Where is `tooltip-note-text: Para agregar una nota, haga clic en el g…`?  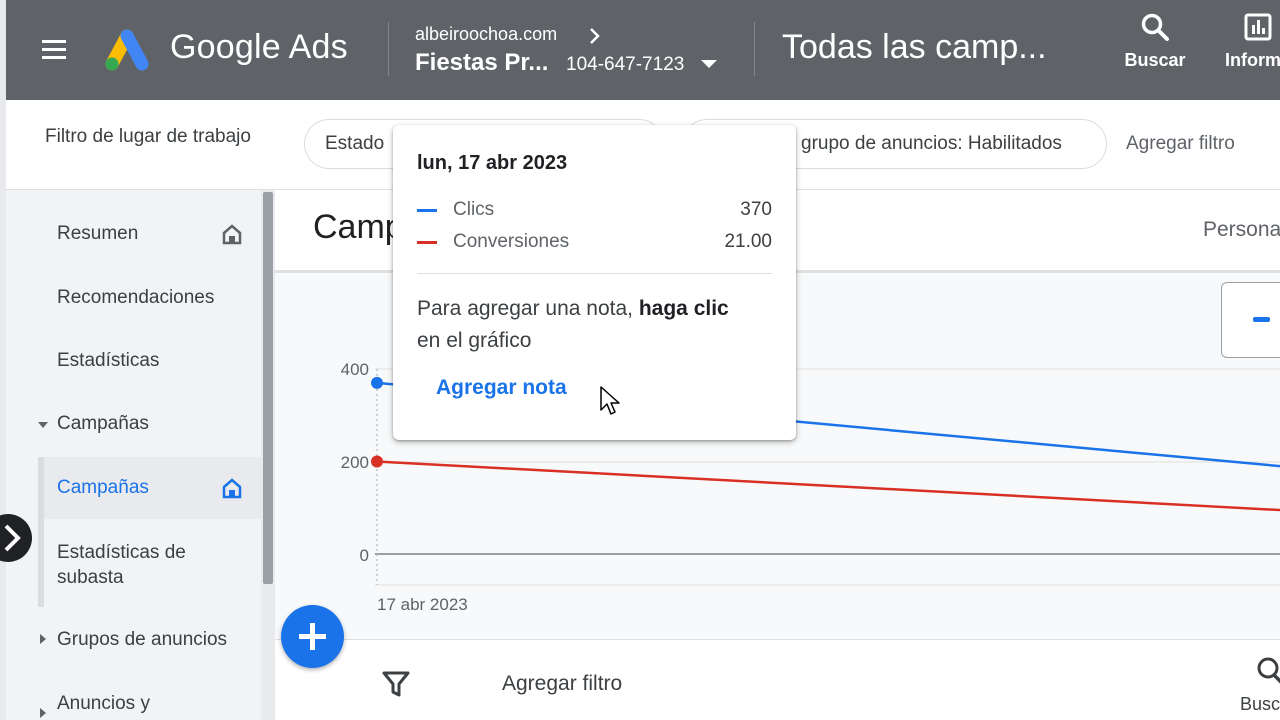 tooltip-note-text: Para agregar una nota, haga clic en el g… is located at coordinates (592, 325).